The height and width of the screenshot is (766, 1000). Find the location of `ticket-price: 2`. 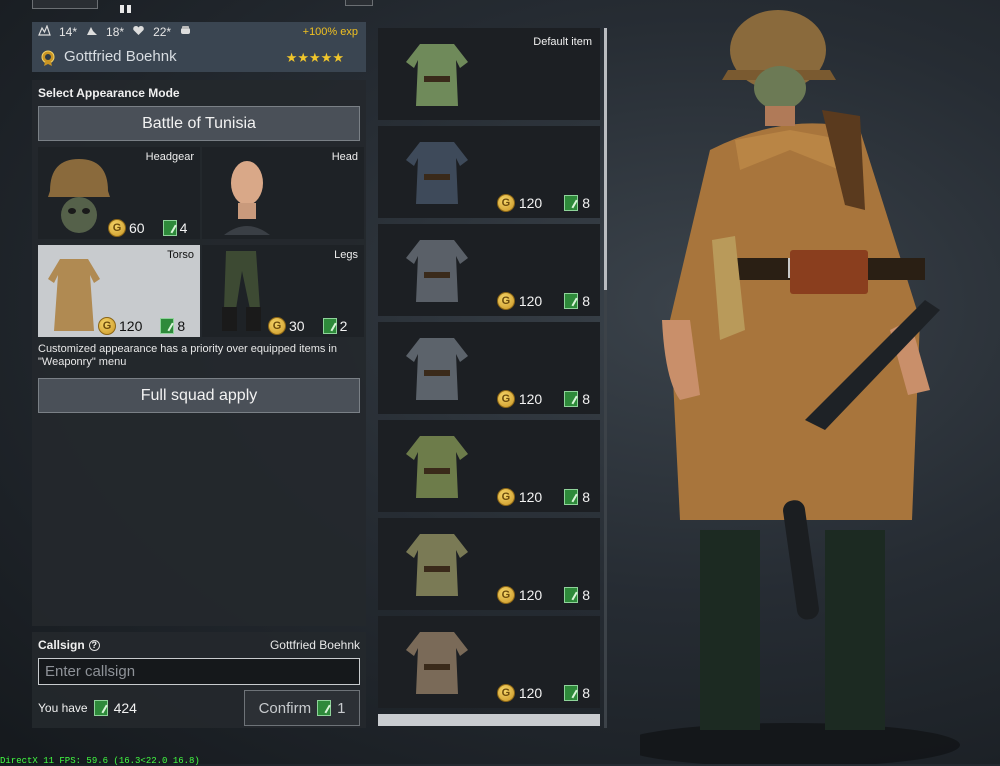

ticket-price: 2 is located at coordinates (343, 326).